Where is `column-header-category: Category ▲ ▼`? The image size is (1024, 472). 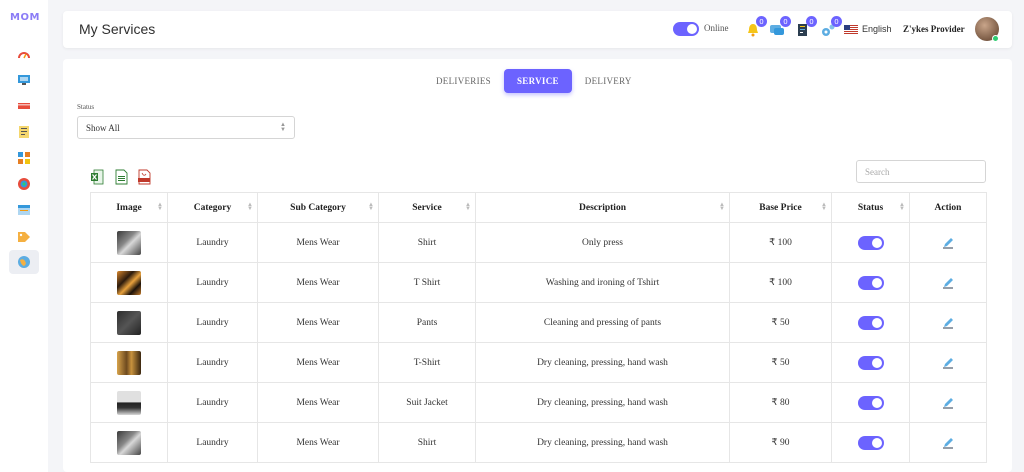 column-header-category: Category ▲ ▼ is located at coordinates (212, 207).